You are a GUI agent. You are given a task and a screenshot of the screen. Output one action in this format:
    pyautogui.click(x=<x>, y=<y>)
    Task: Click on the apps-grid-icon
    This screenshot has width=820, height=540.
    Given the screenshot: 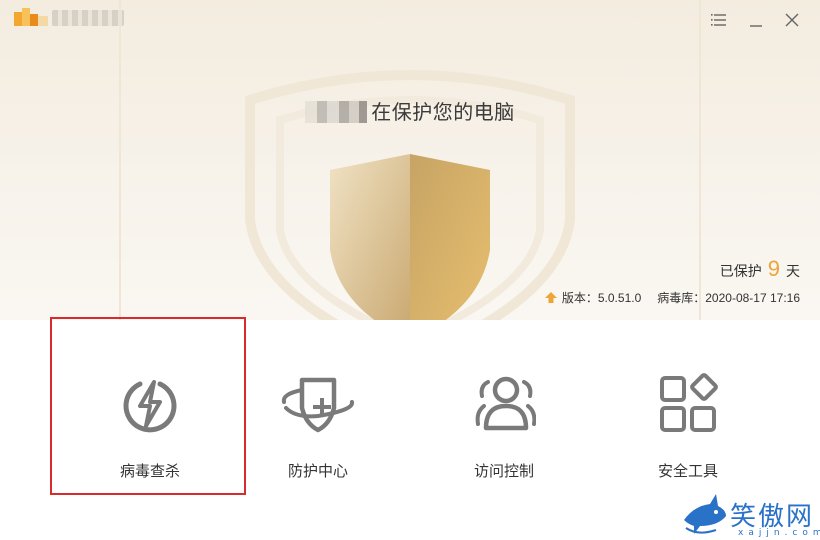 What is the action you would take?
    pyautogui.click(x=689, y=402)
    